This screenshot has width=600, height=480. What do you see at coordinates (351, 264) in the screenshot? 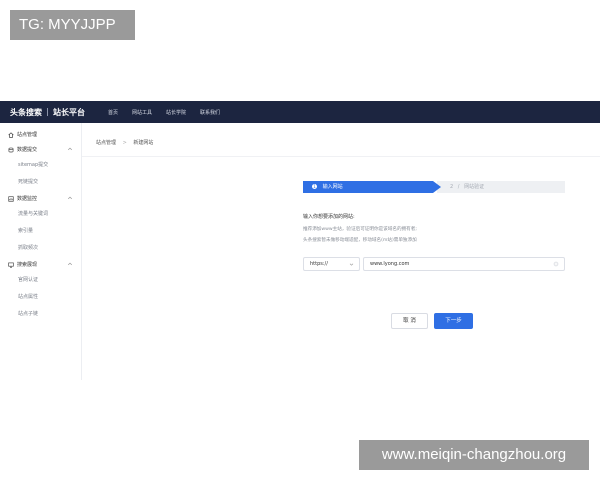
I see `chevron-down-icon` at bounding box center [351, 264].